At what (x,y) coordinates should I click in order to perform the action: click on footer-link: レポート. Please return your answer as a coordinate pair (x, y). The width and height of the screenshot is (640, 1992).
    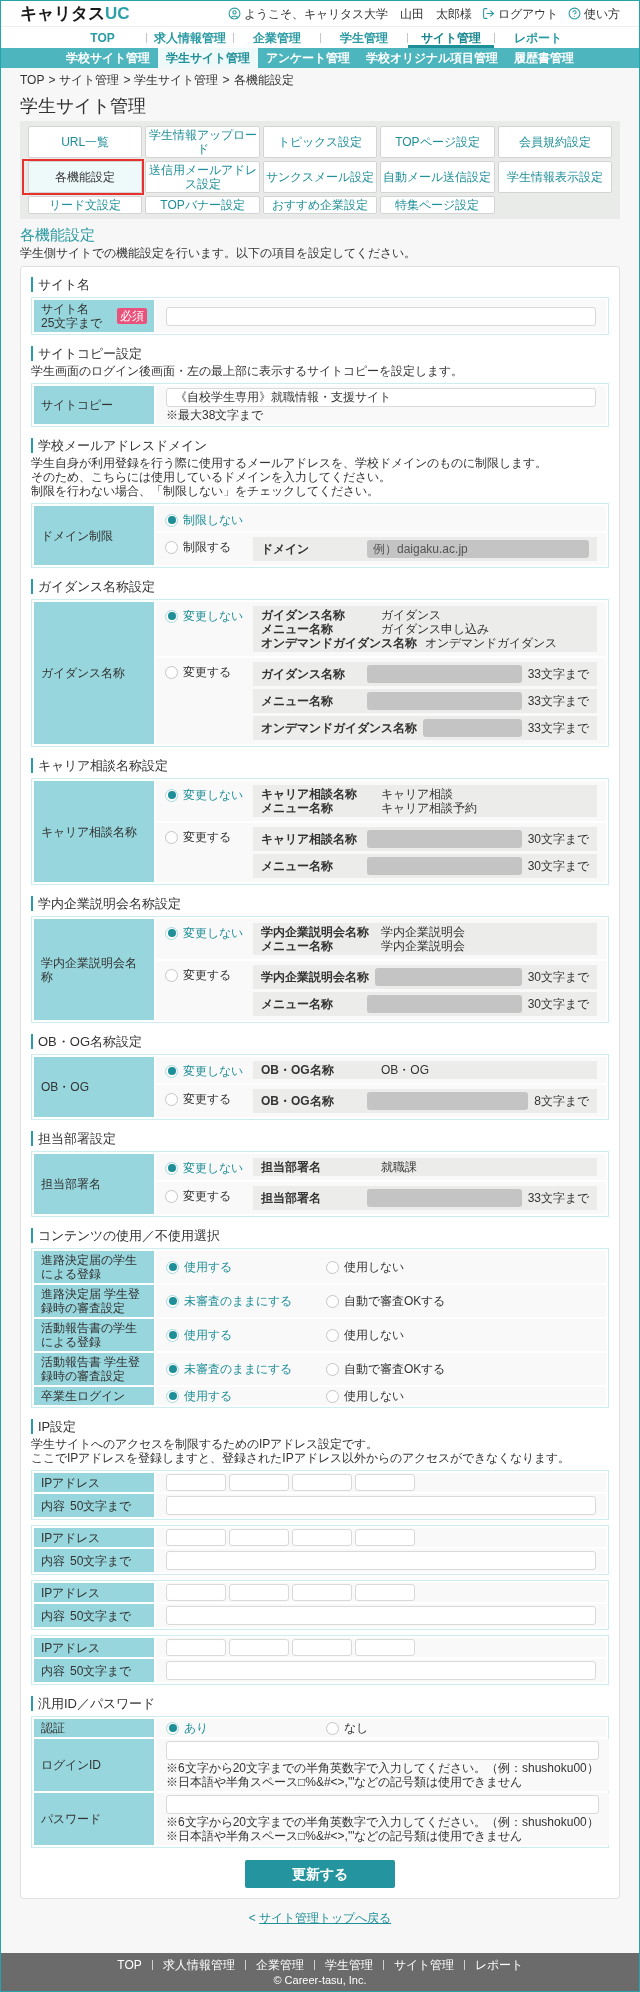
    Looking at the image, I should click on (498, 1964).